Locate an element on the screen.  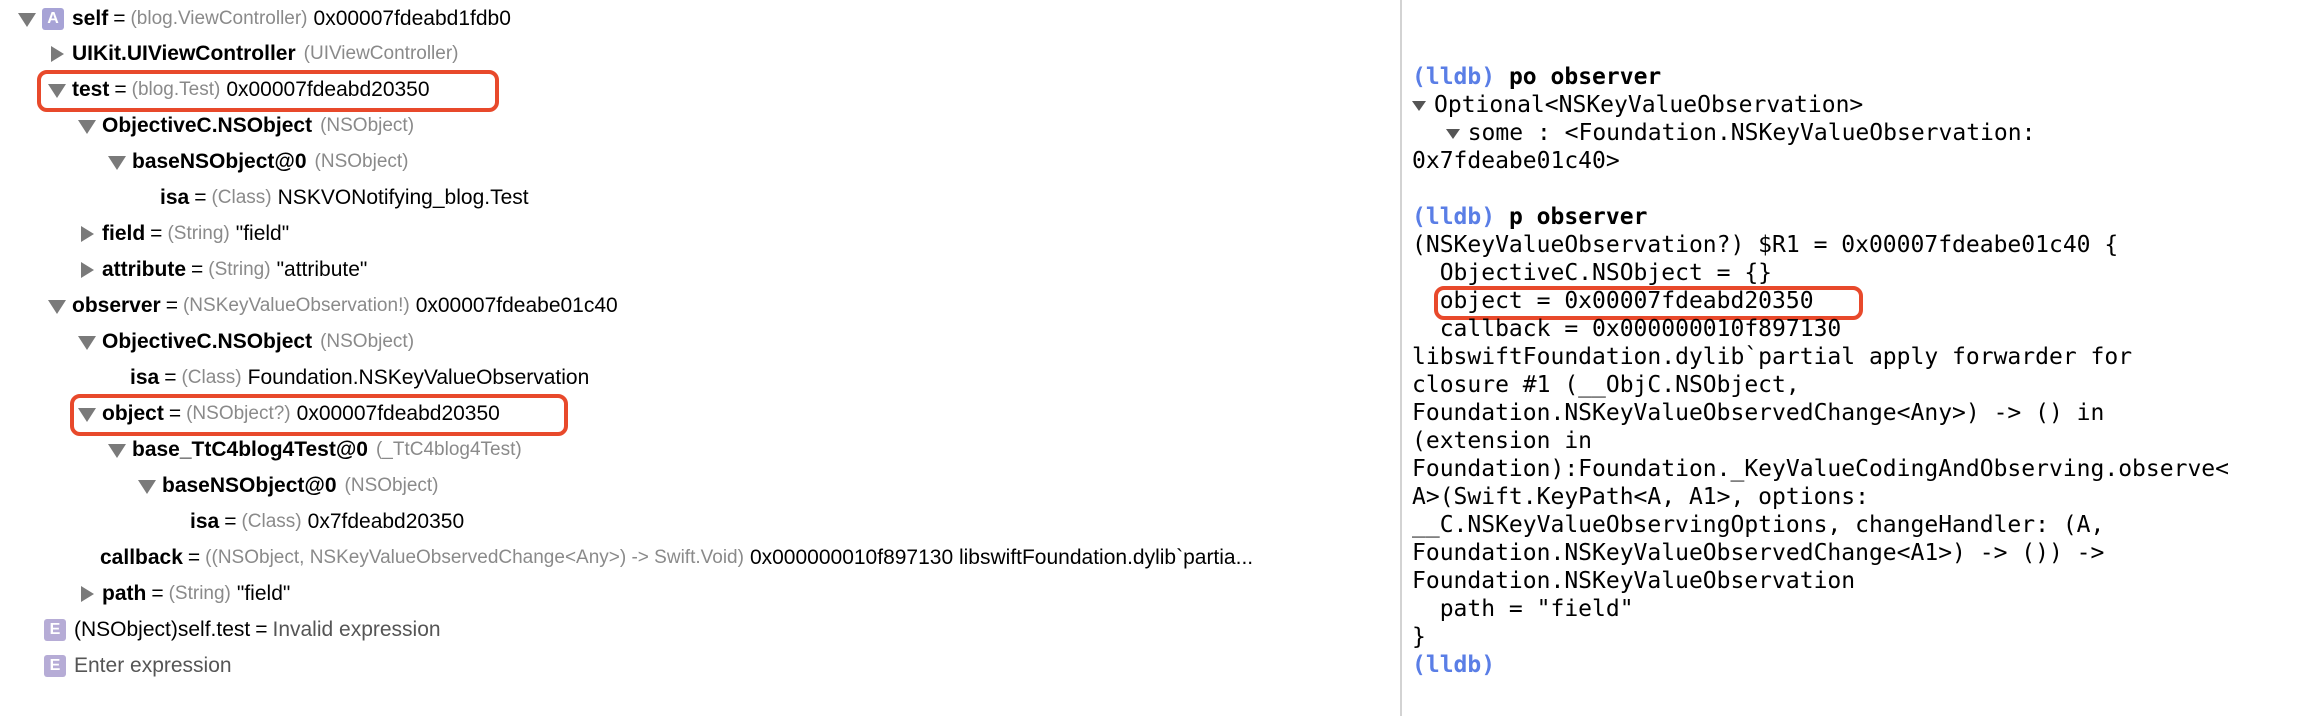
console-line: (lldb) p observer is located at coordinates (1529, 217).